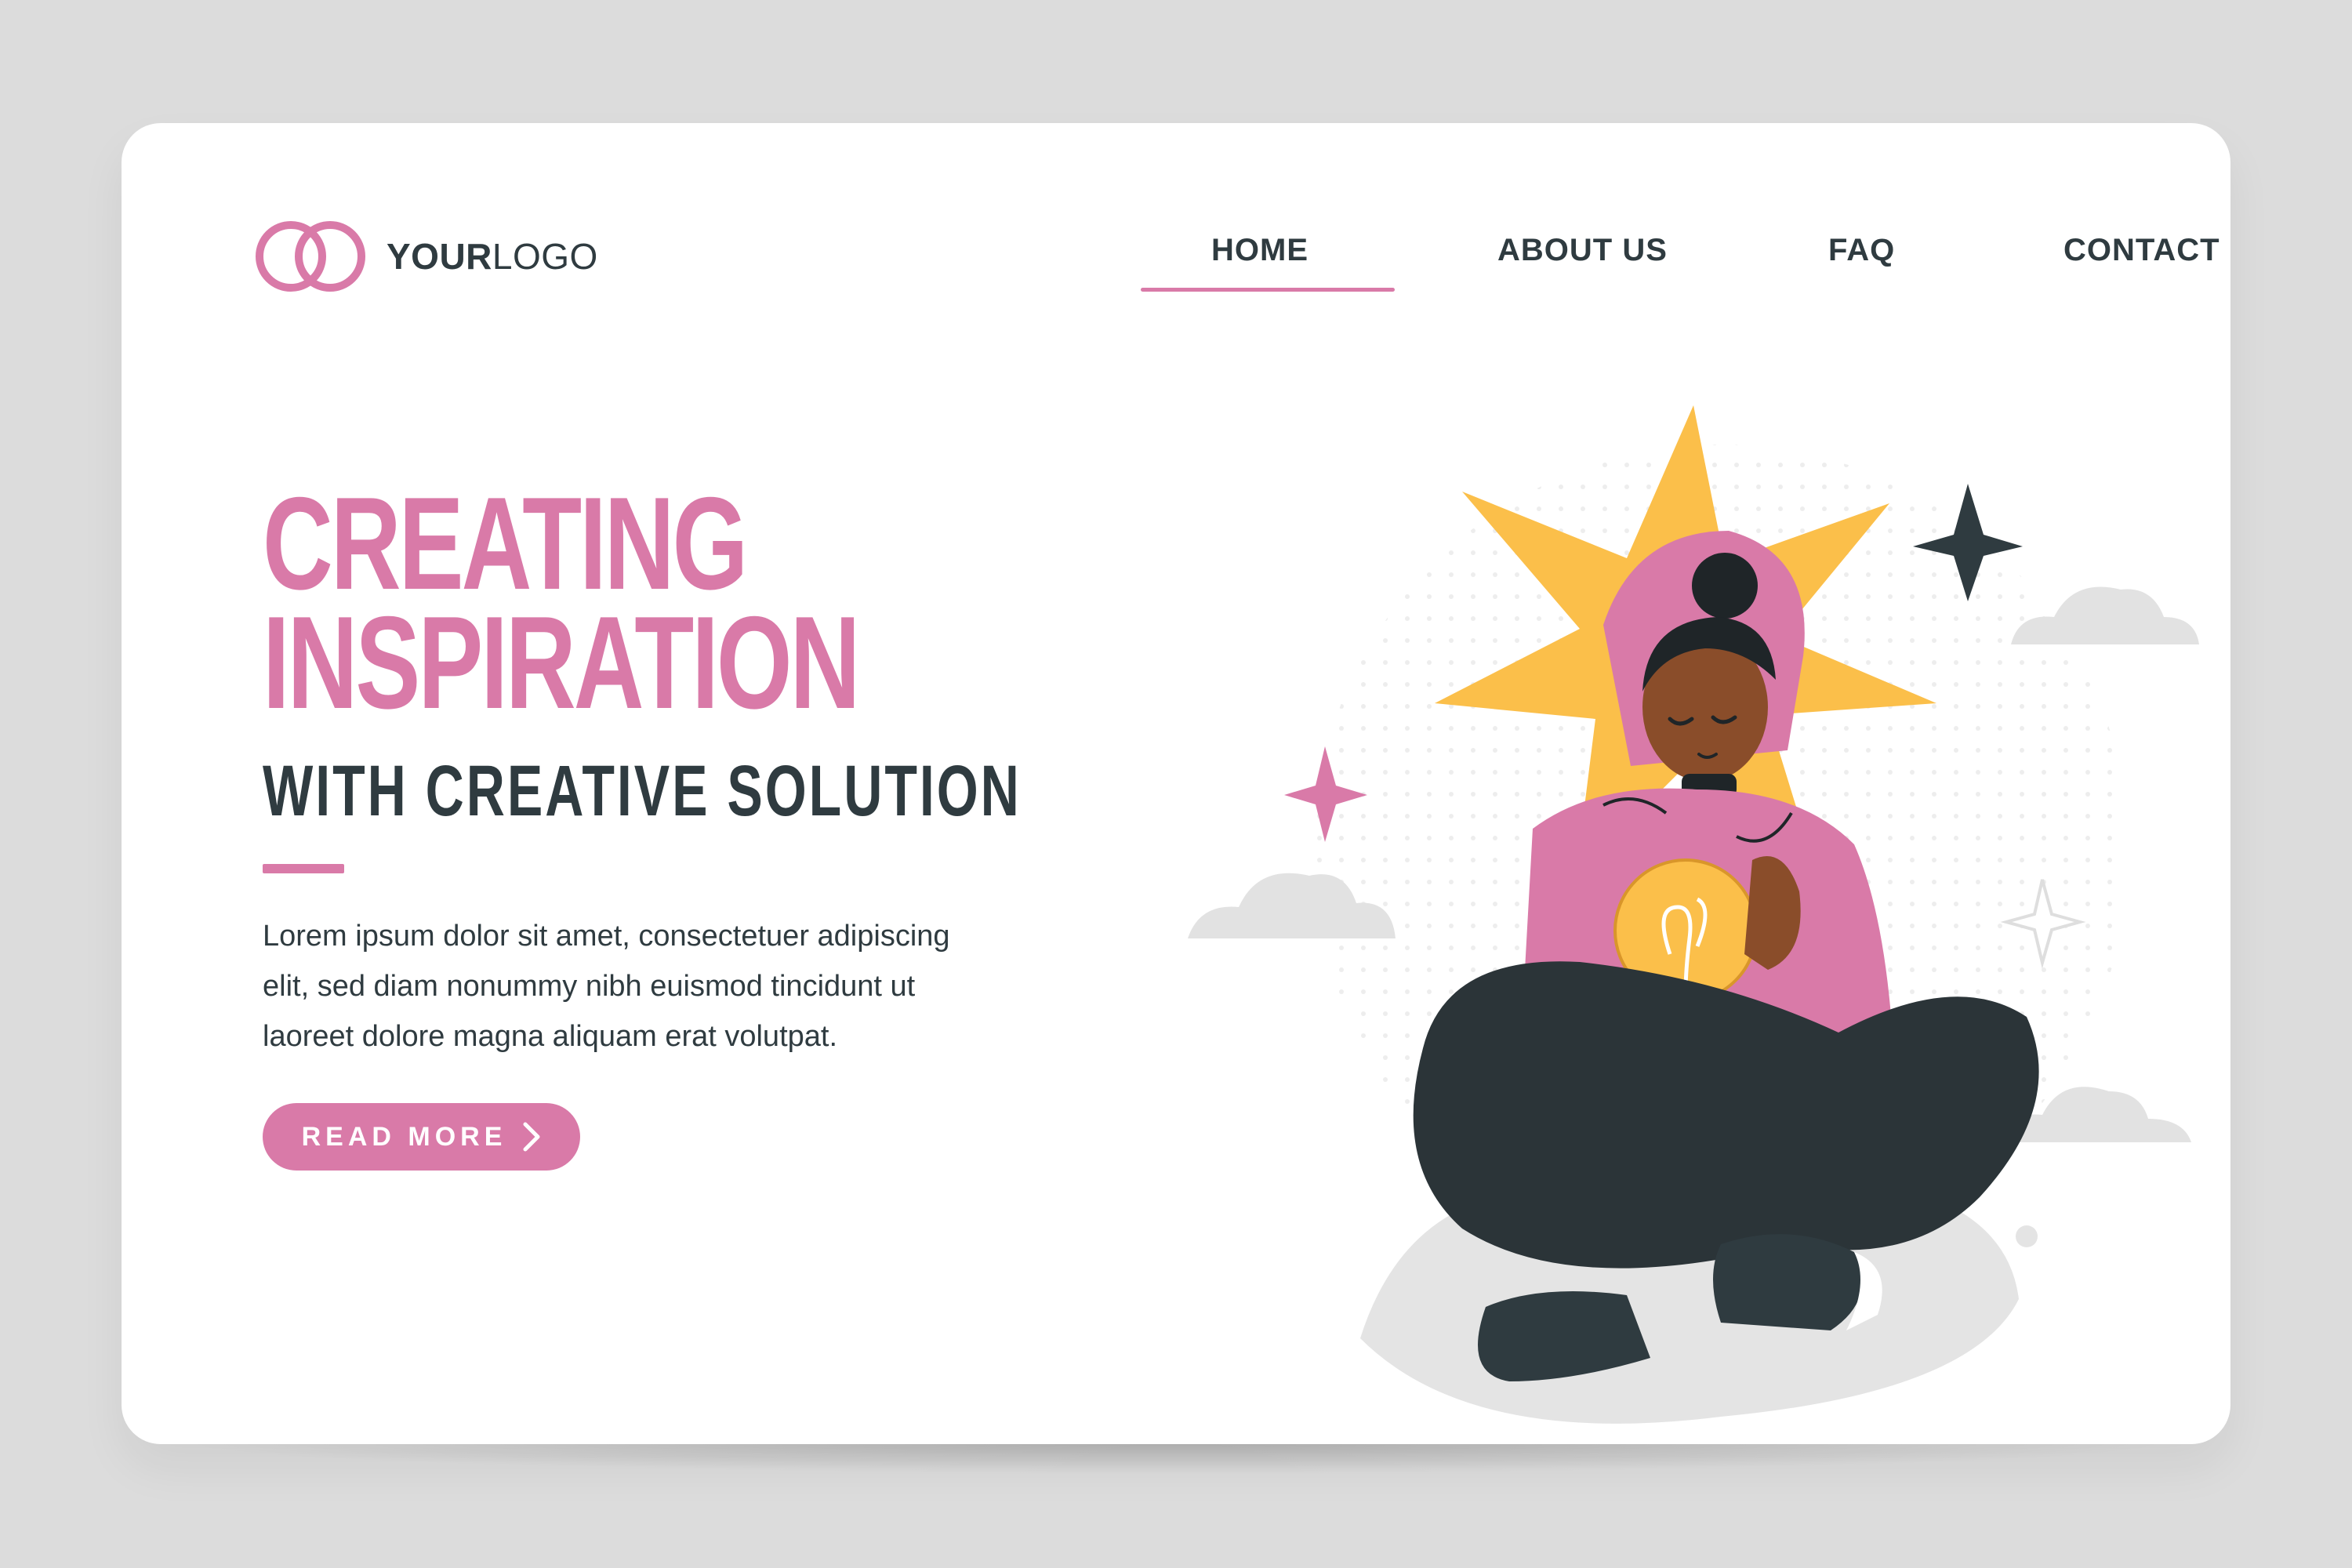 This screenshot has width=2352, height=1568. I want to click on hair-bun, so click(1725, 586).